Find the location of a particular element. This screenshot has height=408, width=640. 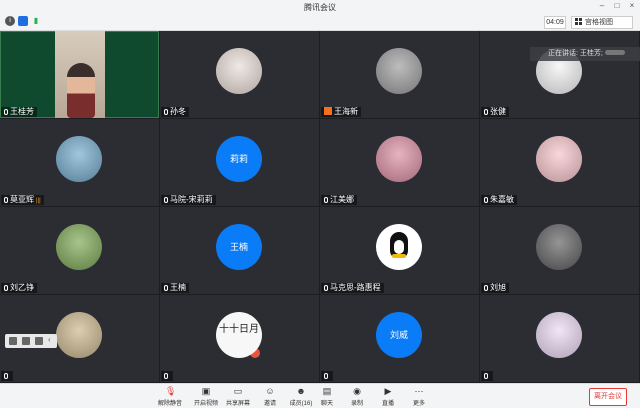

participant-tile: 孙冬 is located at coordinates (239, 74).